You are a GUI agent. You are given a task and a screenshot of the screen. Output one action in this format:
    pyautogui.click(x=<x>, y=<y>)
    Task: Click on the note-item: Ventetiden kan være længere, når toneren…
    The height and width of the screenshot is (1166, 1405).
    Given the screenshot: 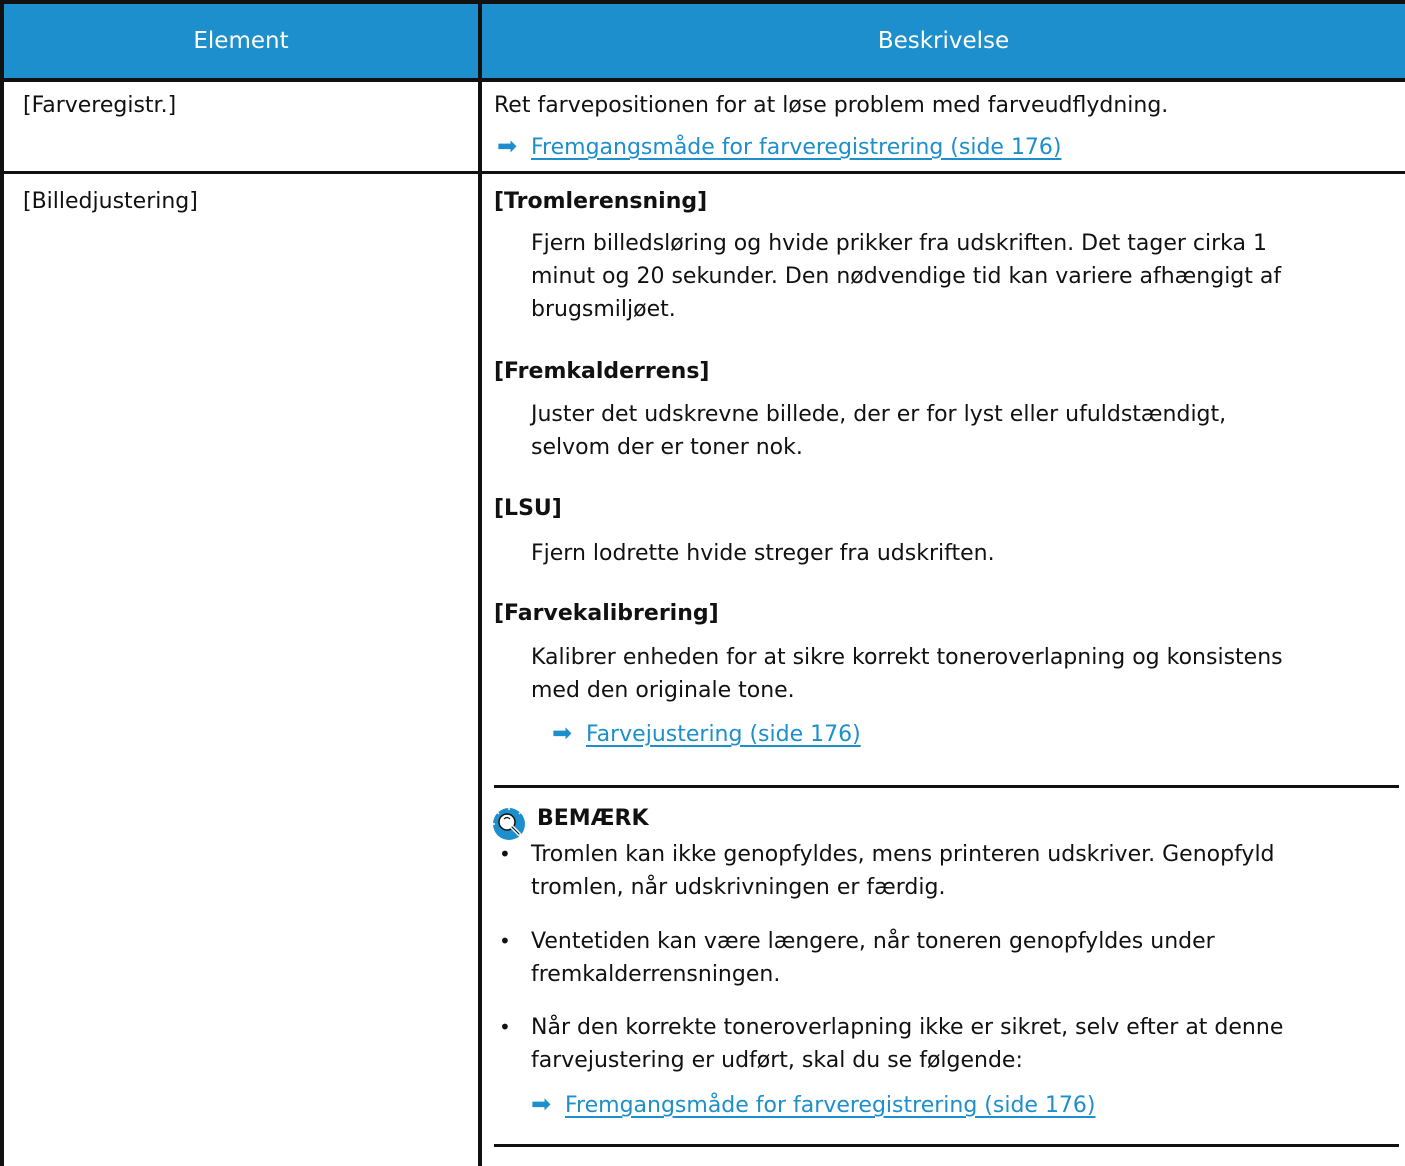 What is the action you would take?
    pyautogui.click(x=873, y=958)
    